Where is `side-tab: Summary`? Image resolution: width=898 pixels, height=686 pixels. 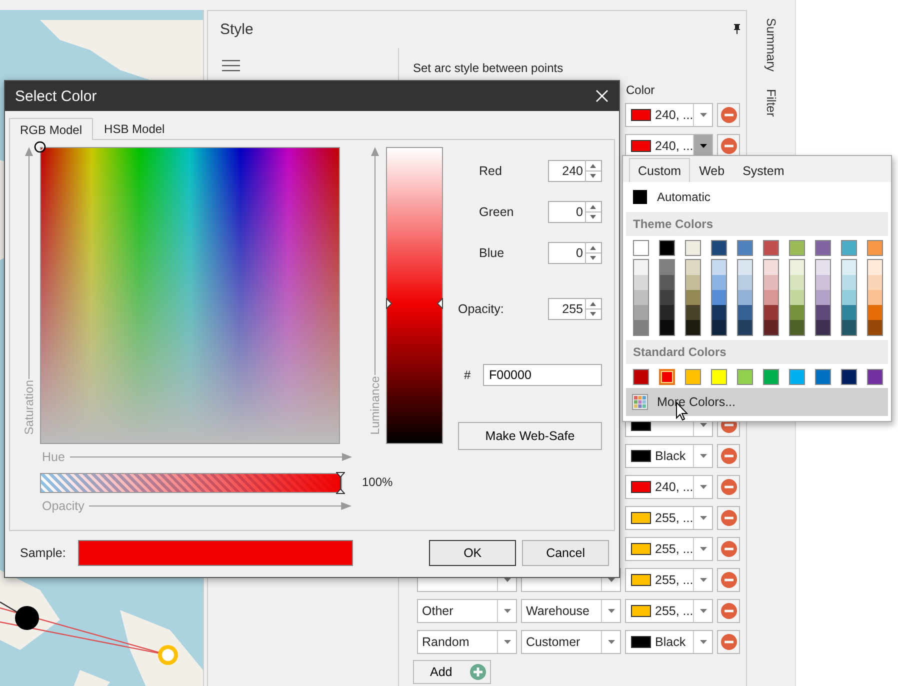 side-tab: Summary is located at coordinates (771, 45).